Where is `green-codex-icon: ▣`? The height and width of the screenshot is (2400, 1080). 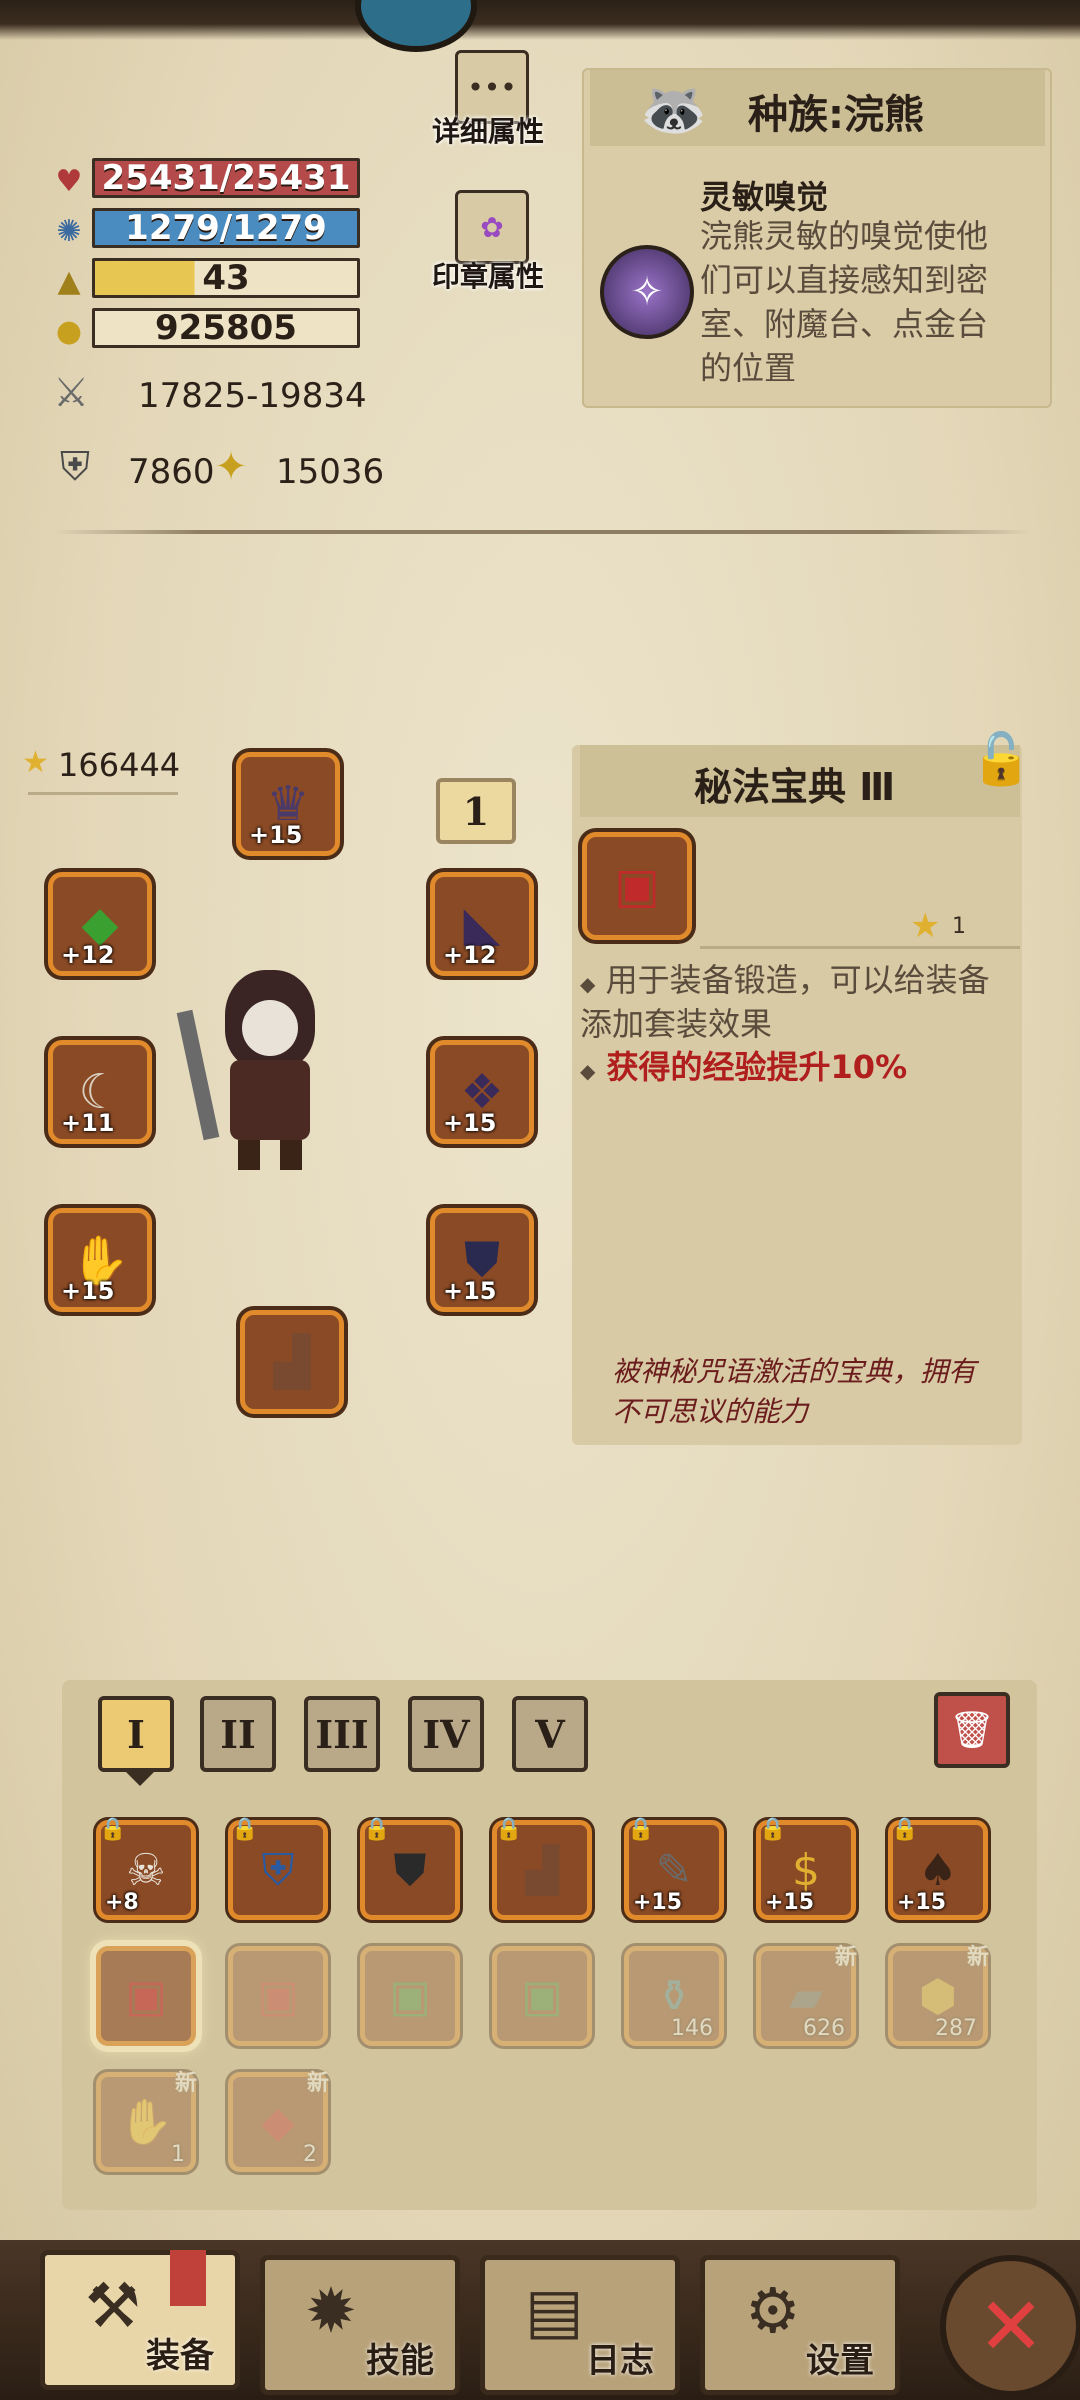
green-codex-icon: ▣ is located at coordinates (410, 1996).